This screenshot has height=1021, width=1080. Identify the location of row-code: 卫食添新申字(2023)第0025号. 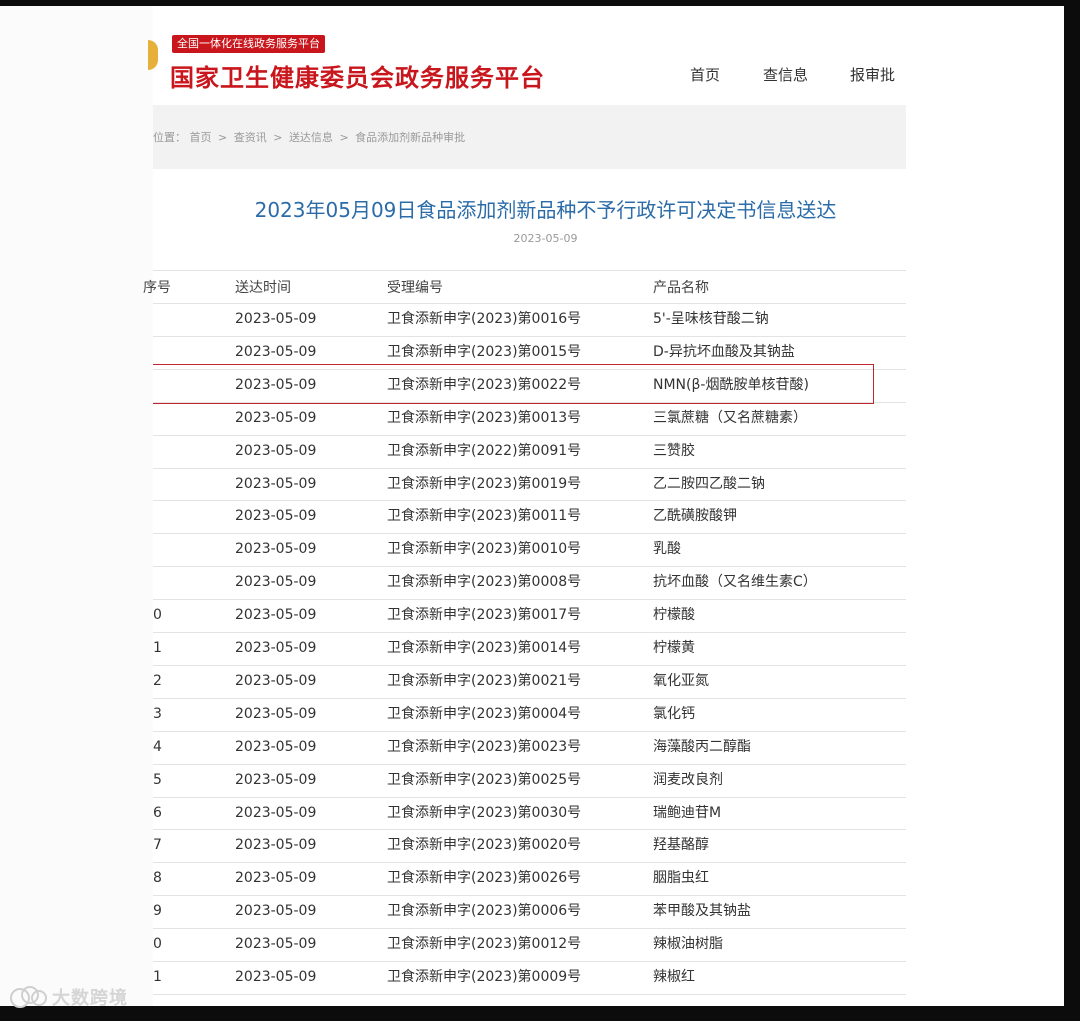
(484, 779).